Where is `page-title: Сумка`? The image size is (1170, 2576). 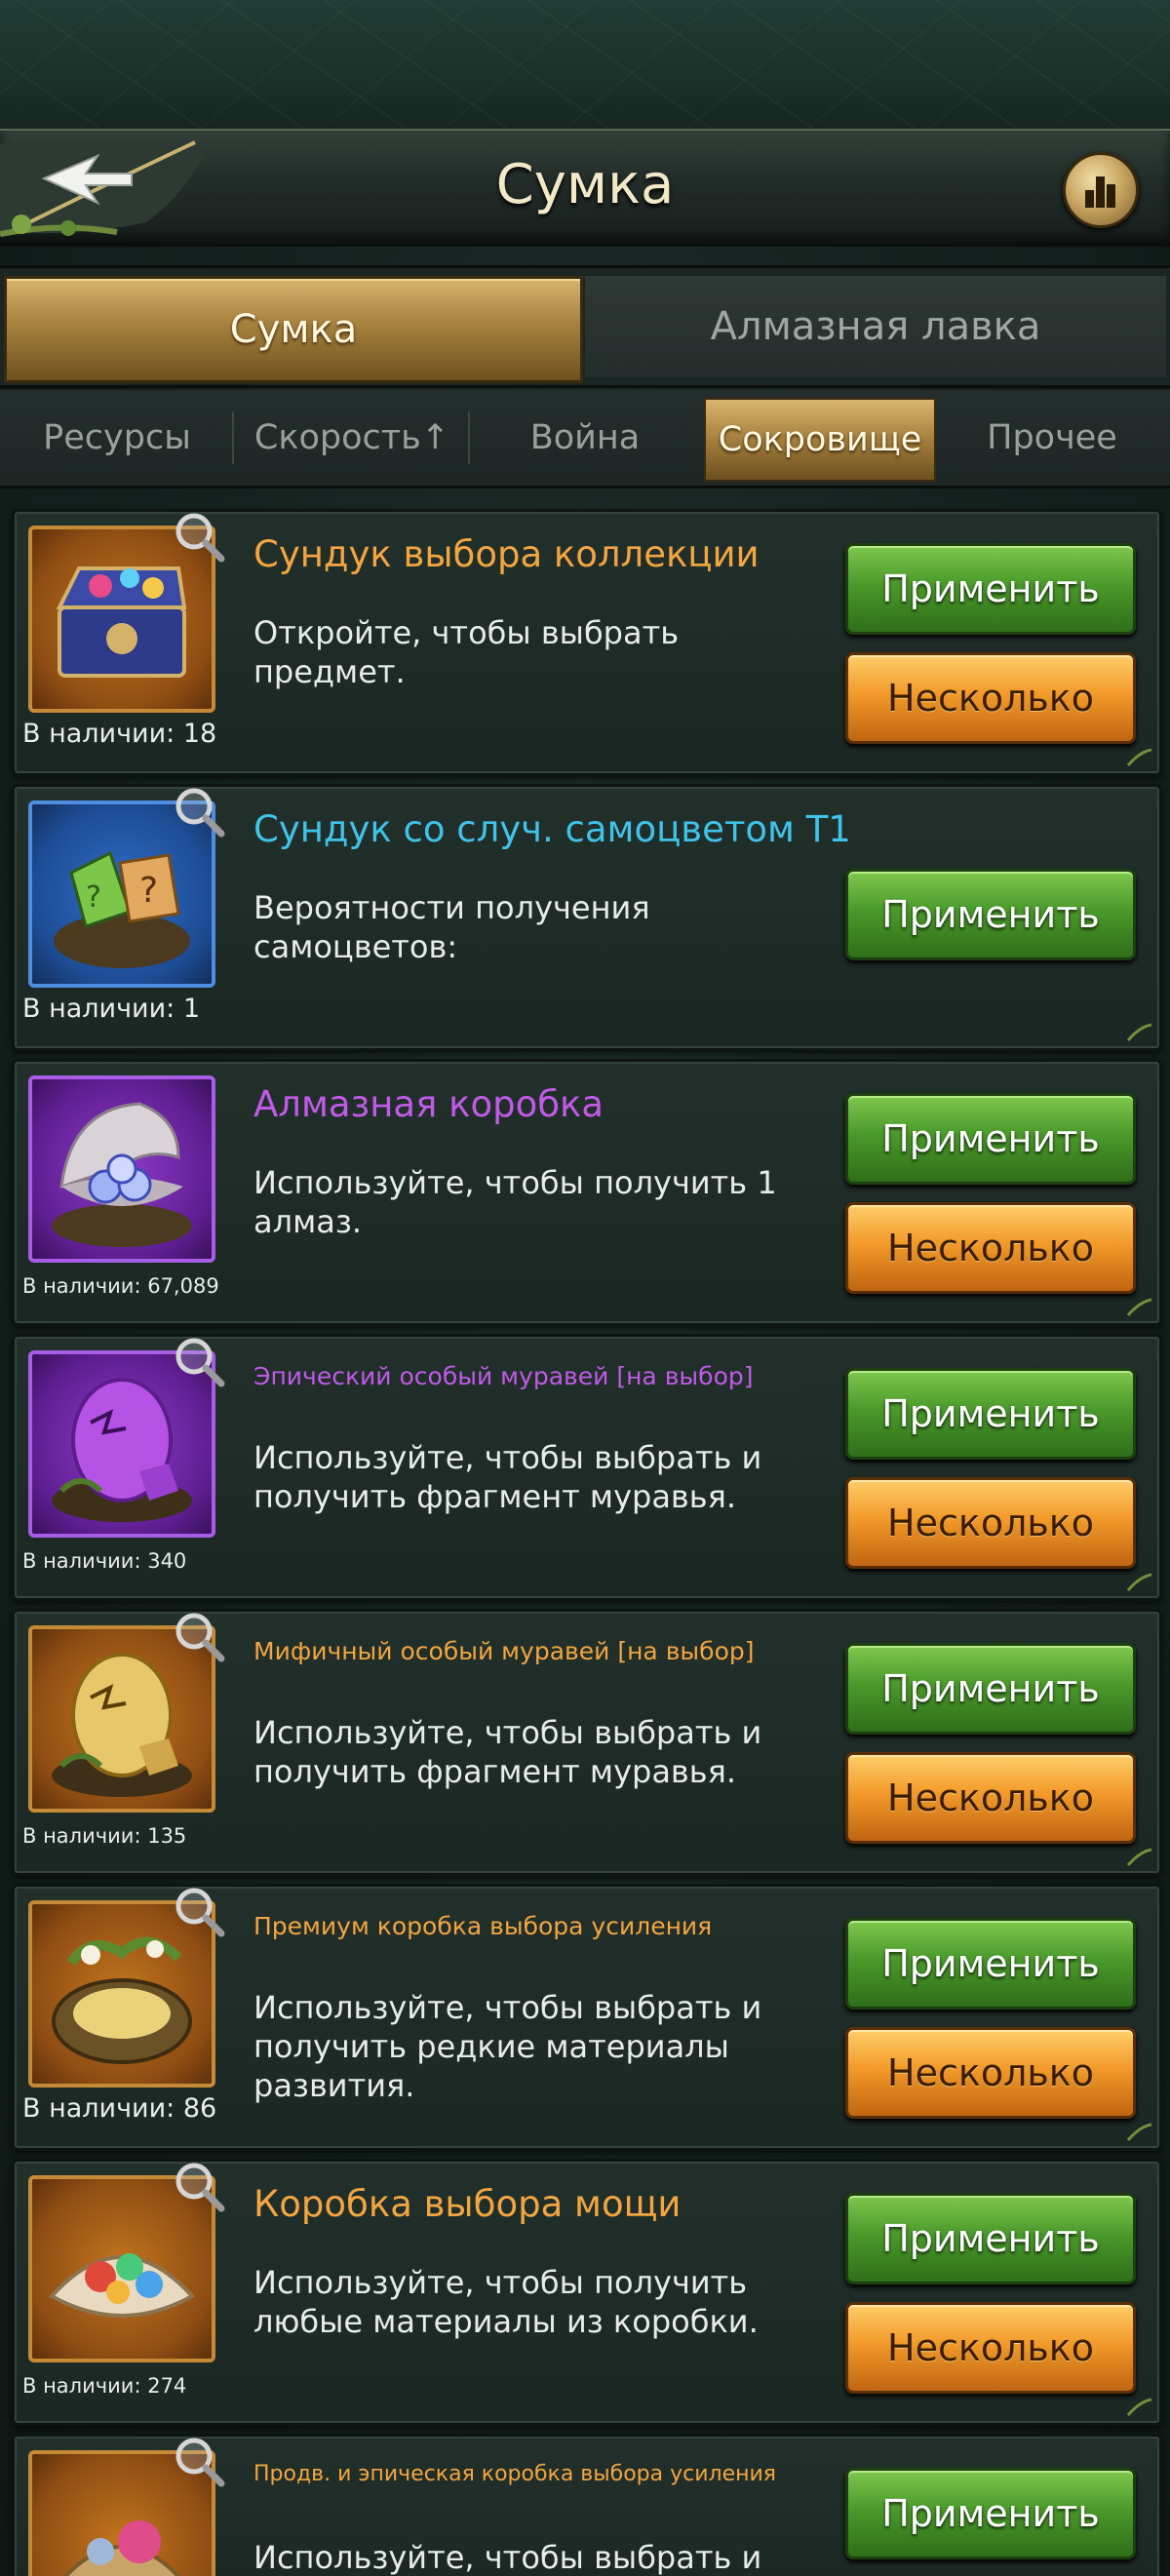
page-title: Сумка is located at coordinates (585, 184).